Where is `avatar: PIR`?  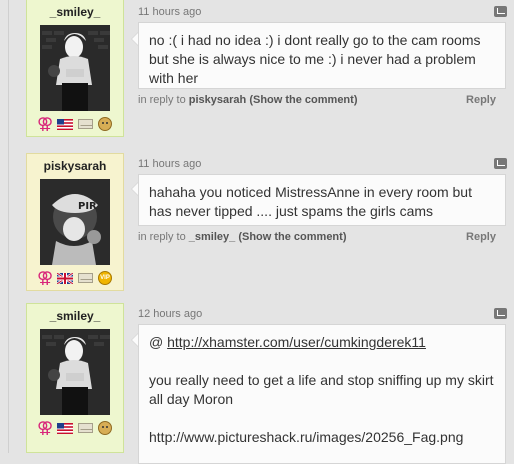
avatar: PIR is located at coordinates (75, 222).